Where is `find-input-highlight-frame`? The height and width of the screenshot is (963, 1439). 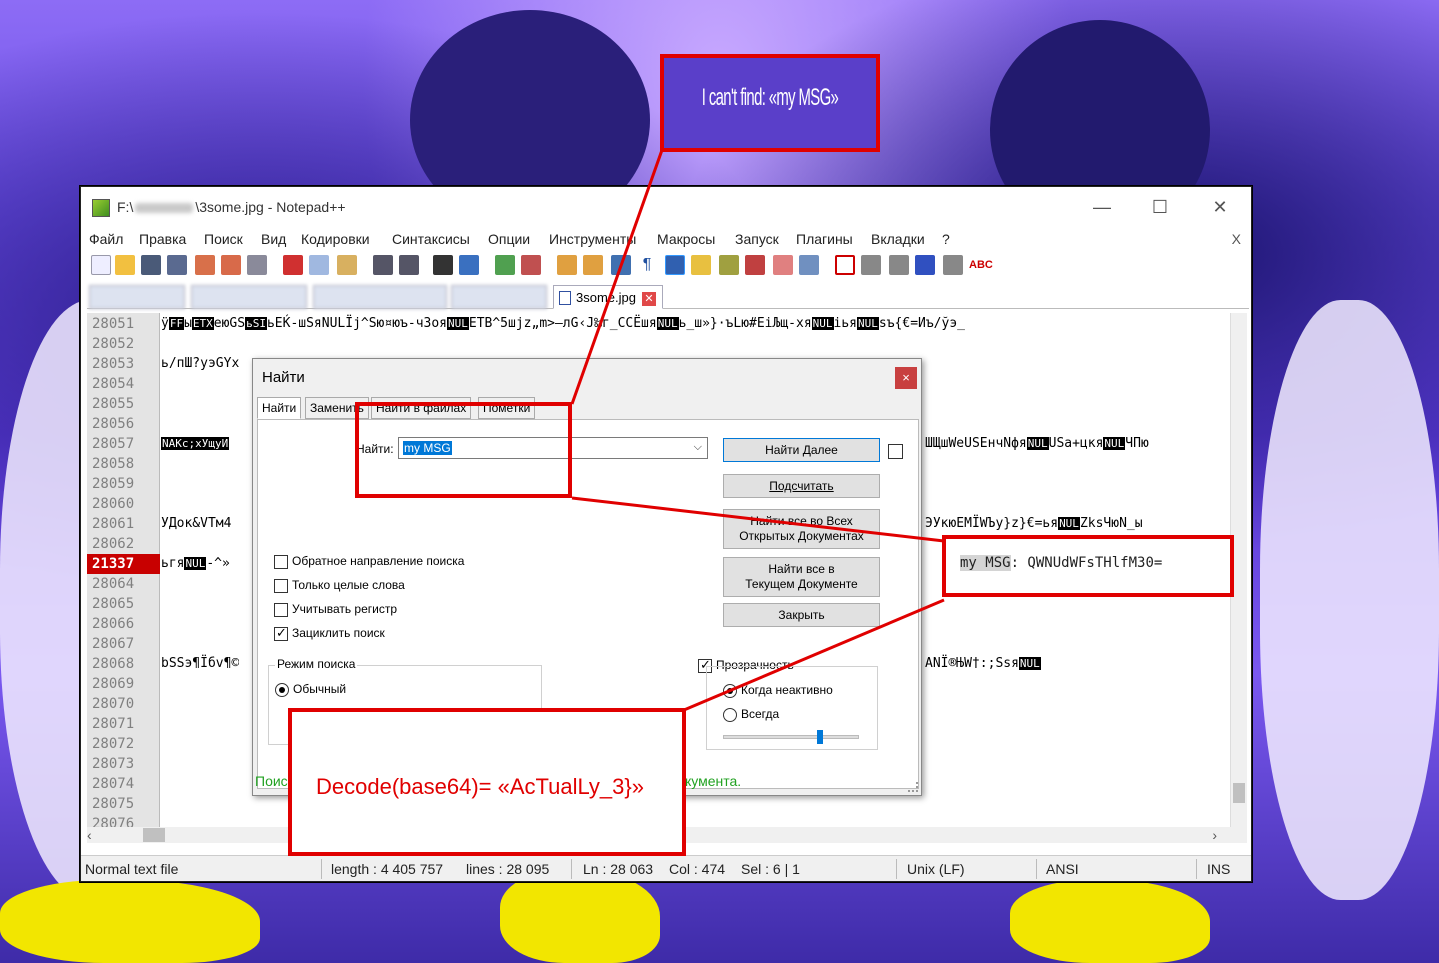 find-input-highlight-frame is located at coordinates (463, 450).